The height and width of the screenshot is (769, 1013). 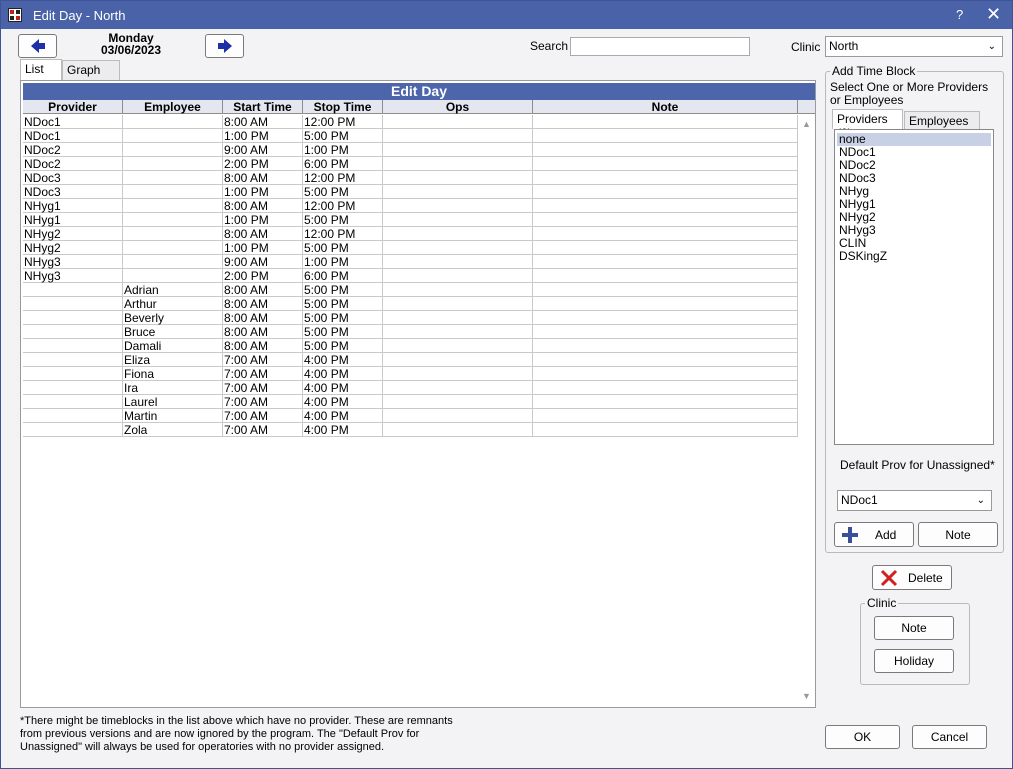 I want to click on table-row: Bruce 8:00 AM 5:00 PM, so click(x=410, y=332).